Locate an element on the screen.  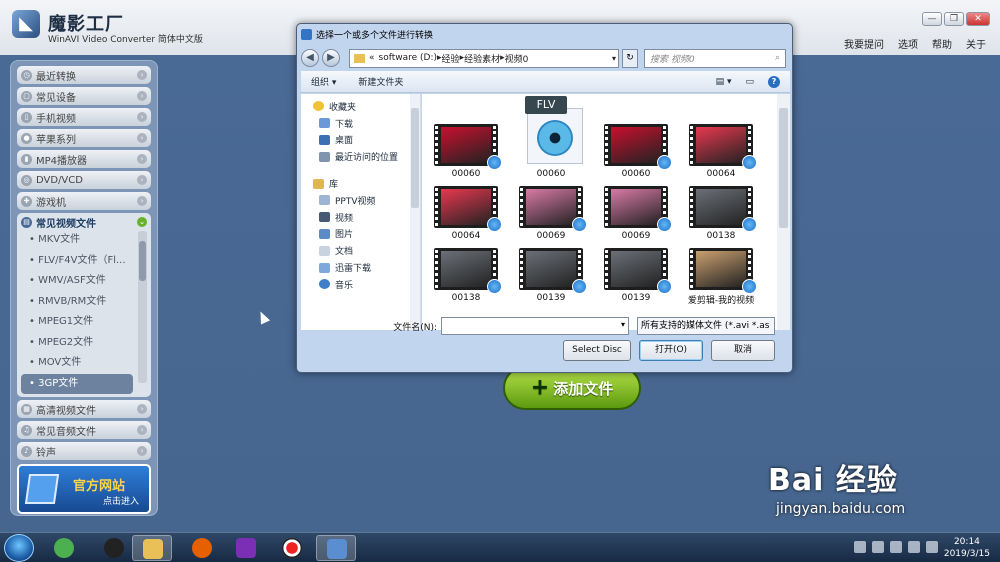
nav-desktop: 桌面 is located at coordinates (360, 140).